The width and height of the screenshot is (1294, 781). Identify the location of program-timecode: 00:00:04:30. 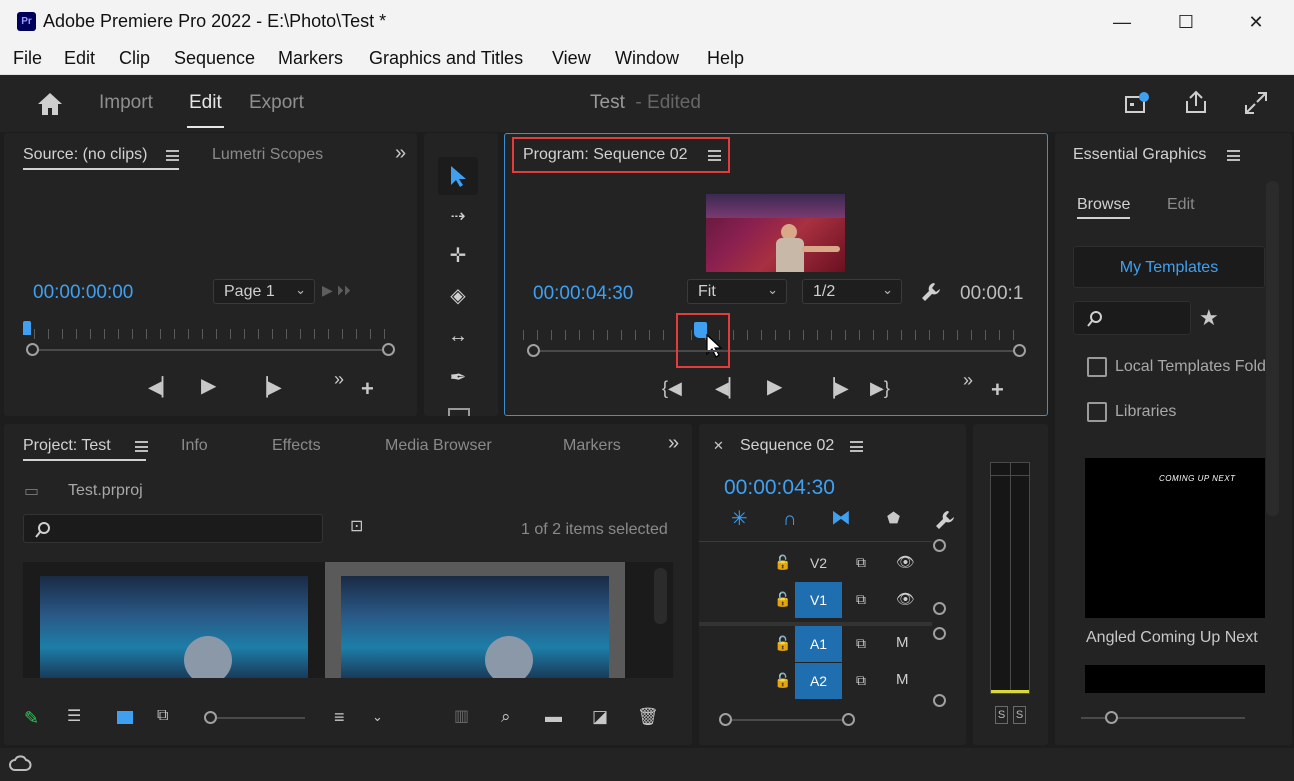
(583, 294).